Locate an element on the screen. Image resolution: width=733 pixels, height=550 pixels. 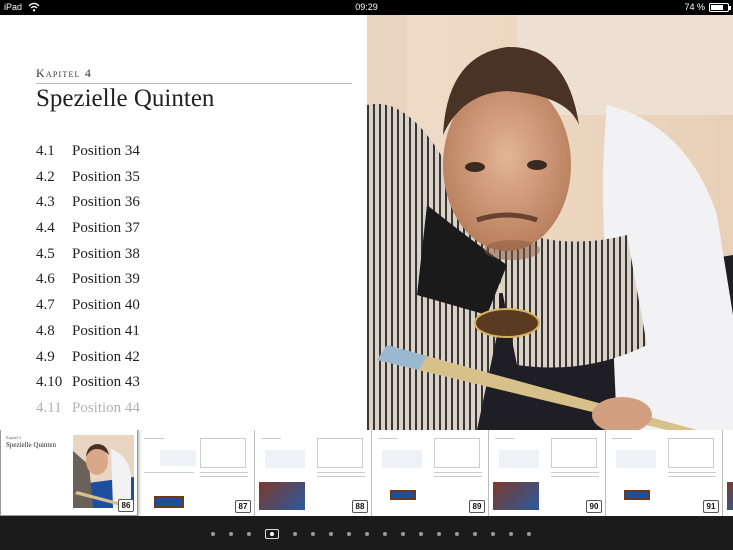
page-number-badge: 86 is located at coordinates (126, 505).